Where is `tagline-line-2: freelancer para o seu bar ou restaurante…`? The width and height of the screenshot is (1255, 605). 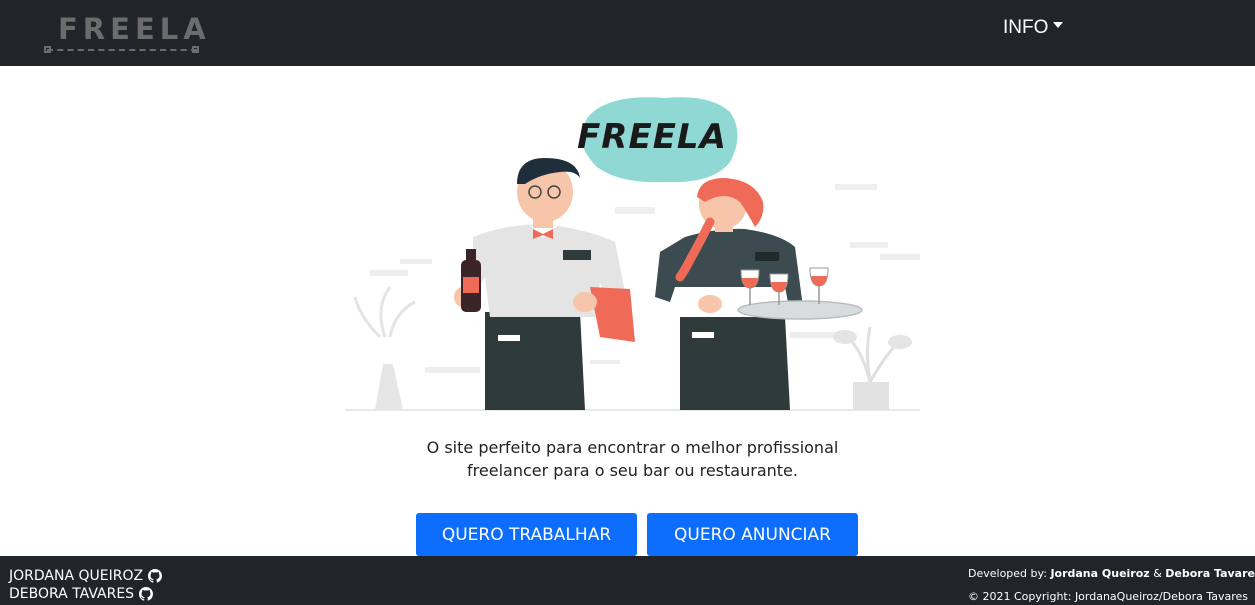 tagline-line-2: freelancer para o seu bar ou restaurante… is located at coordinates (632, 470).